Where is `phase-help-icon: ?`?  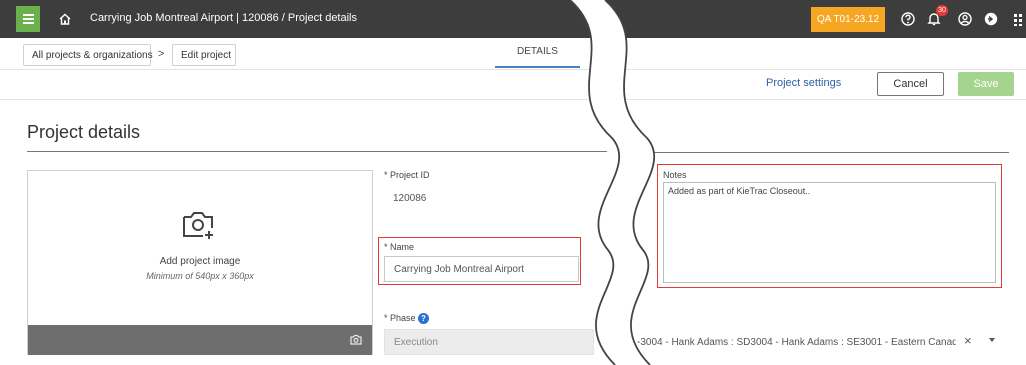
phase-help-icon: ? is located at coordinates (423, 318).